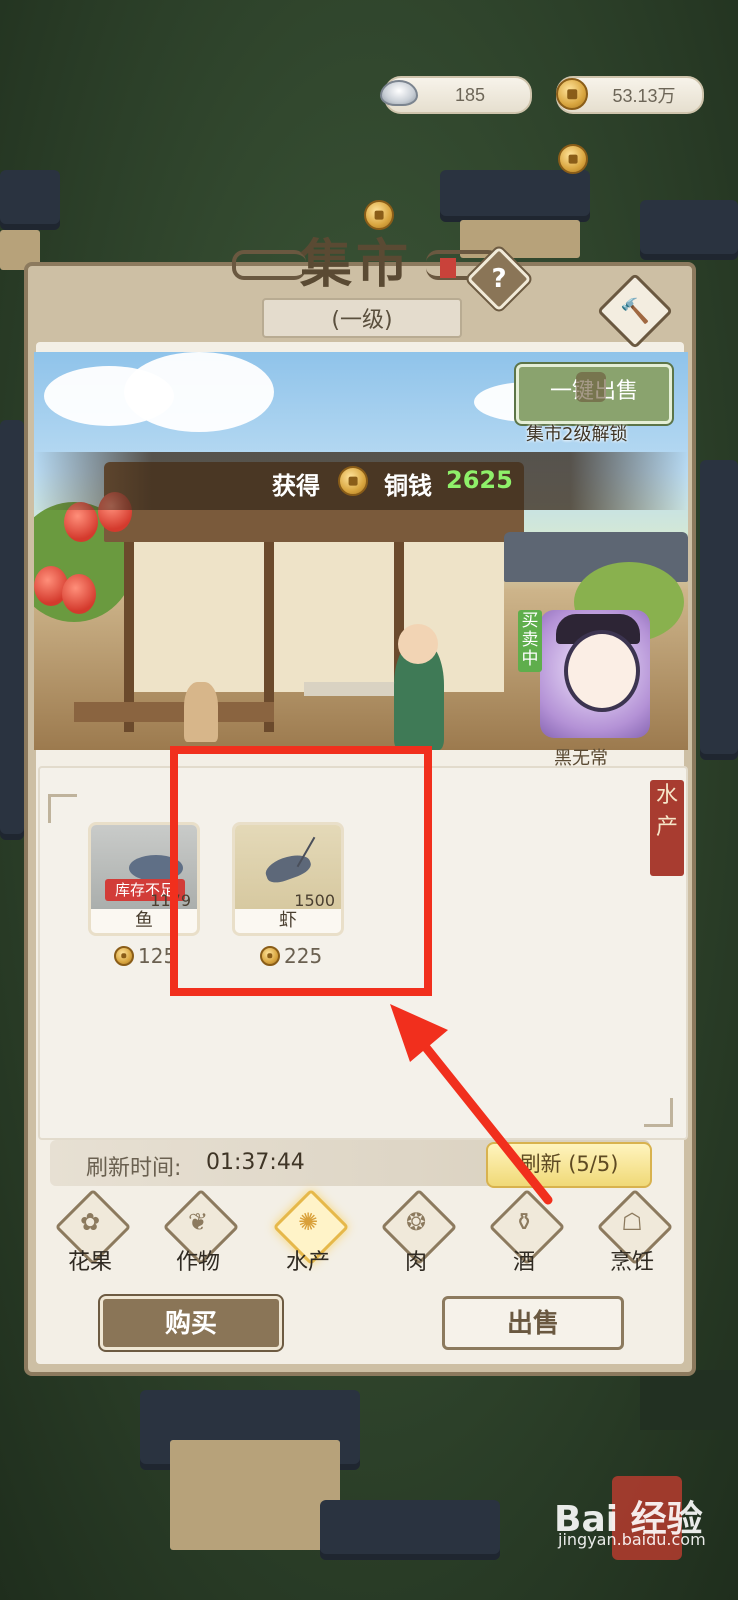  Describe the element at coordinates (408, 486) in the screenshot. I see `income-currency: 铜钱` at that location.